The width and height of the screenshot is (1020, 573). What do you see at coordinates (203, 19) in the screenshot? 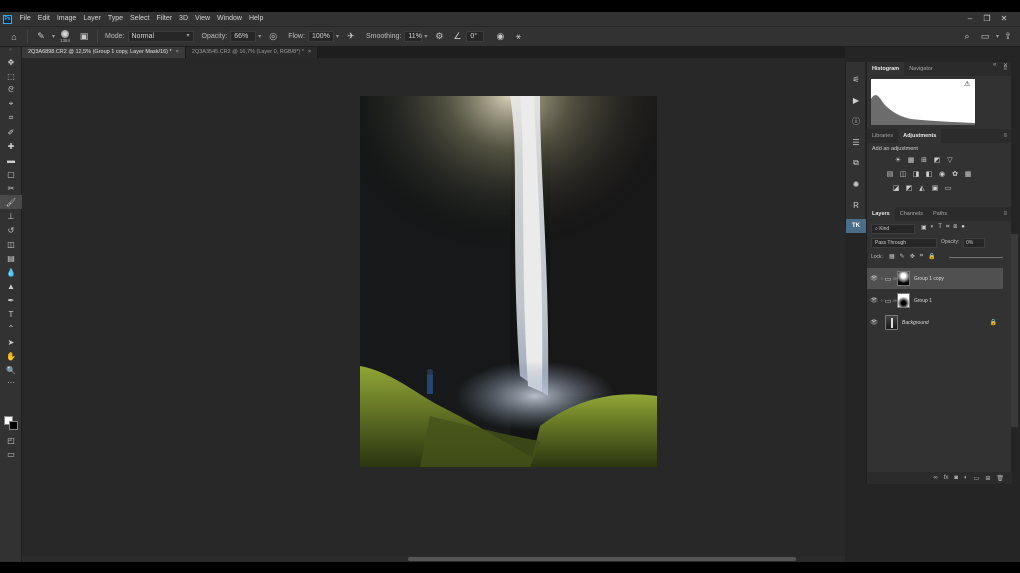
I see `menu-view: View` at bounding box center [203, 19].